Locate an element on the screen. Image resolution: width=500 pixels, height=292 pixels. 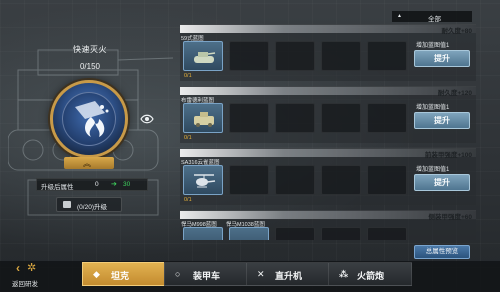
diamond-icon: ◆ is located at coordinates (96, 274).